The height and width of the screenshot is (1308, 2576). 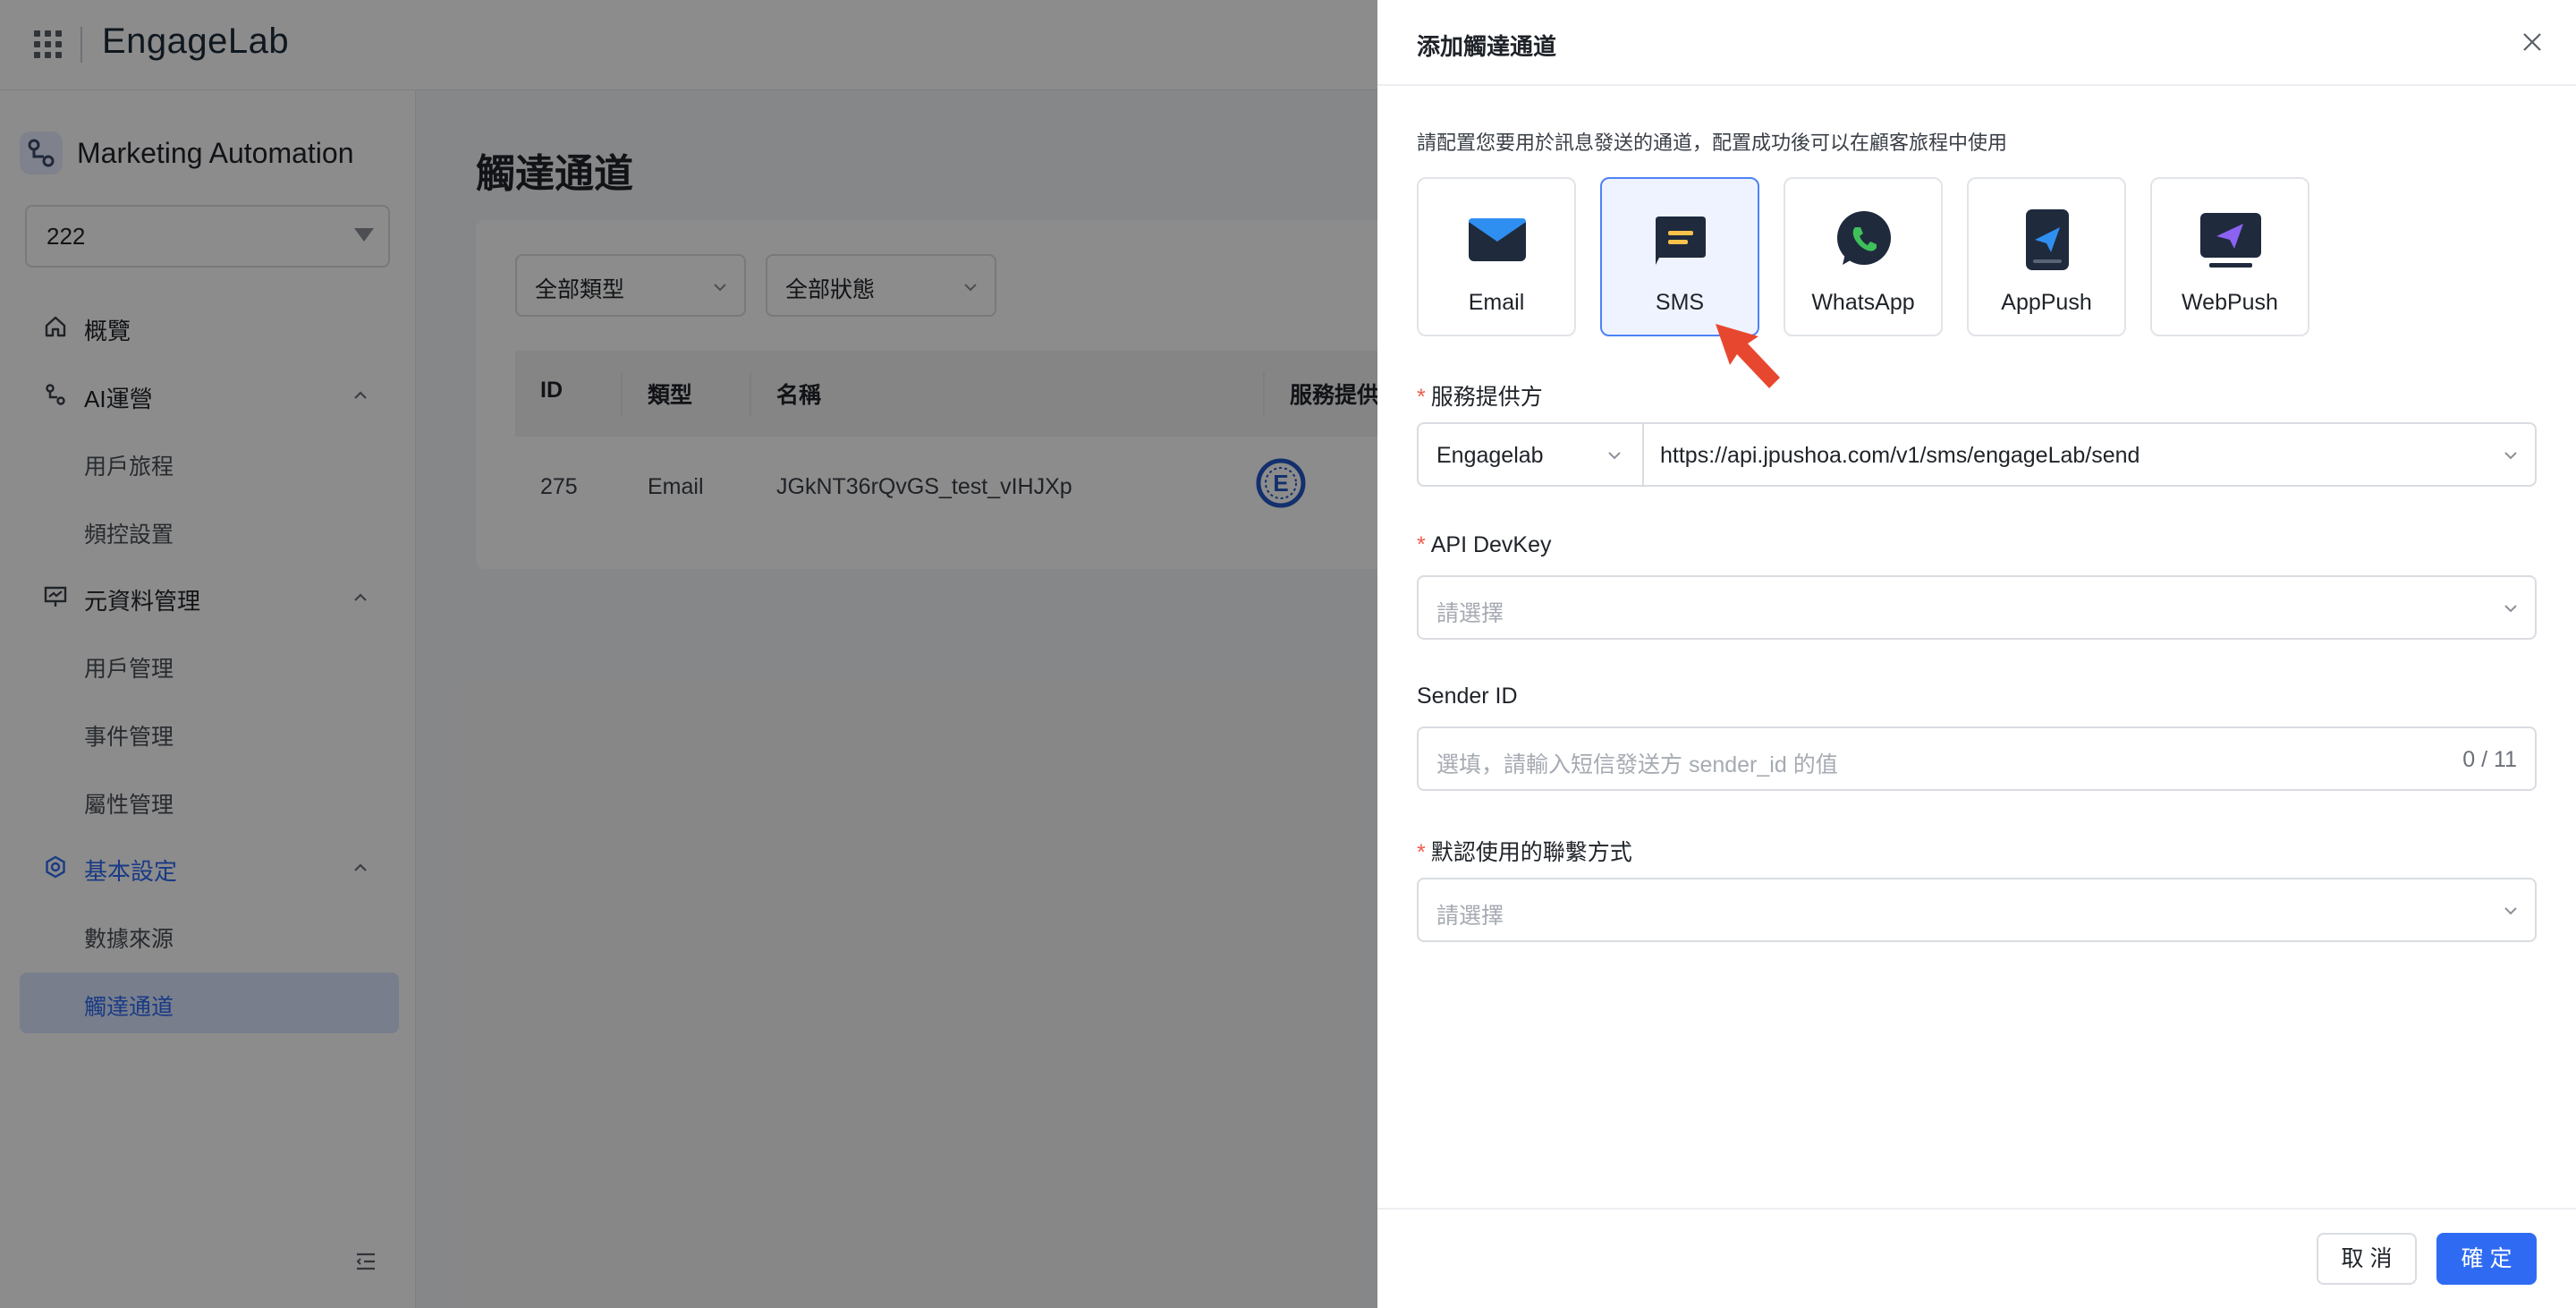 I want to click on default-contact-placeholder: 請選擇, so click(x=1470, y=916).